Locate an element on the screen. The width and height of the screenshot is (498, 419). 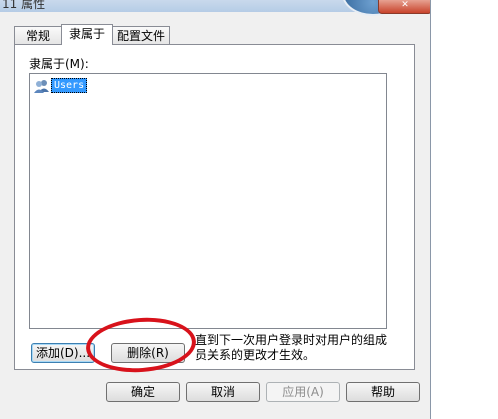
member-name: Users is located at coordinates (69, 85).